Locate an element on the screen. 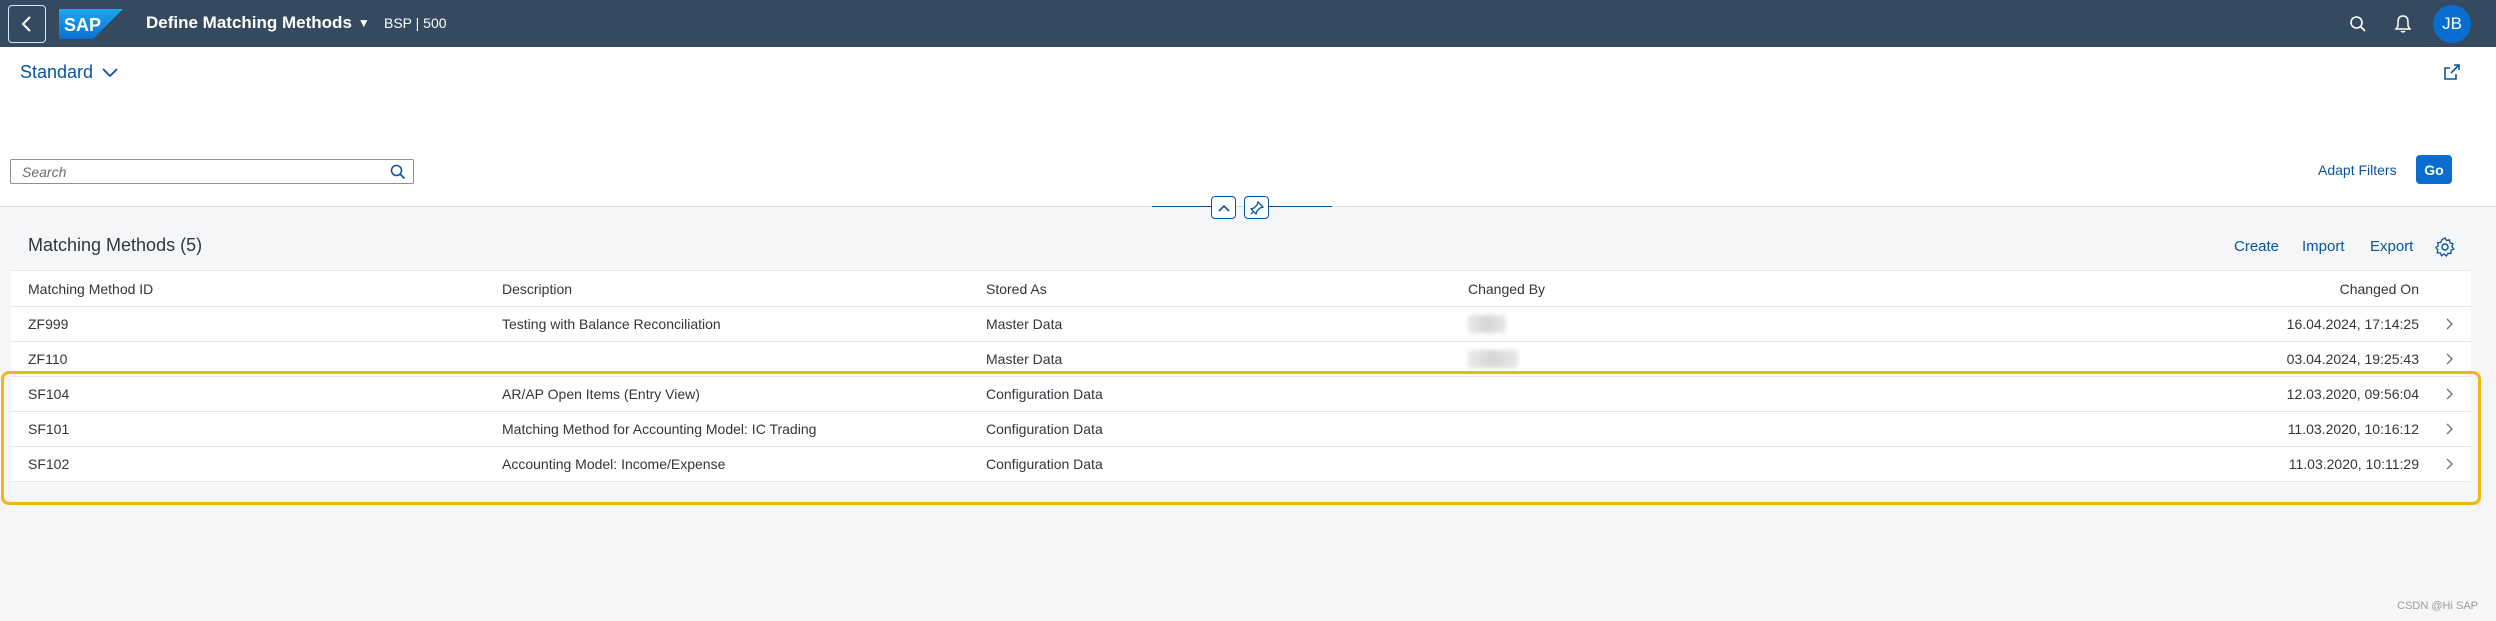 Image resolution: width=2496 pixels, height=621 pixels. pin-icon is located at coordinates (1256, 207).